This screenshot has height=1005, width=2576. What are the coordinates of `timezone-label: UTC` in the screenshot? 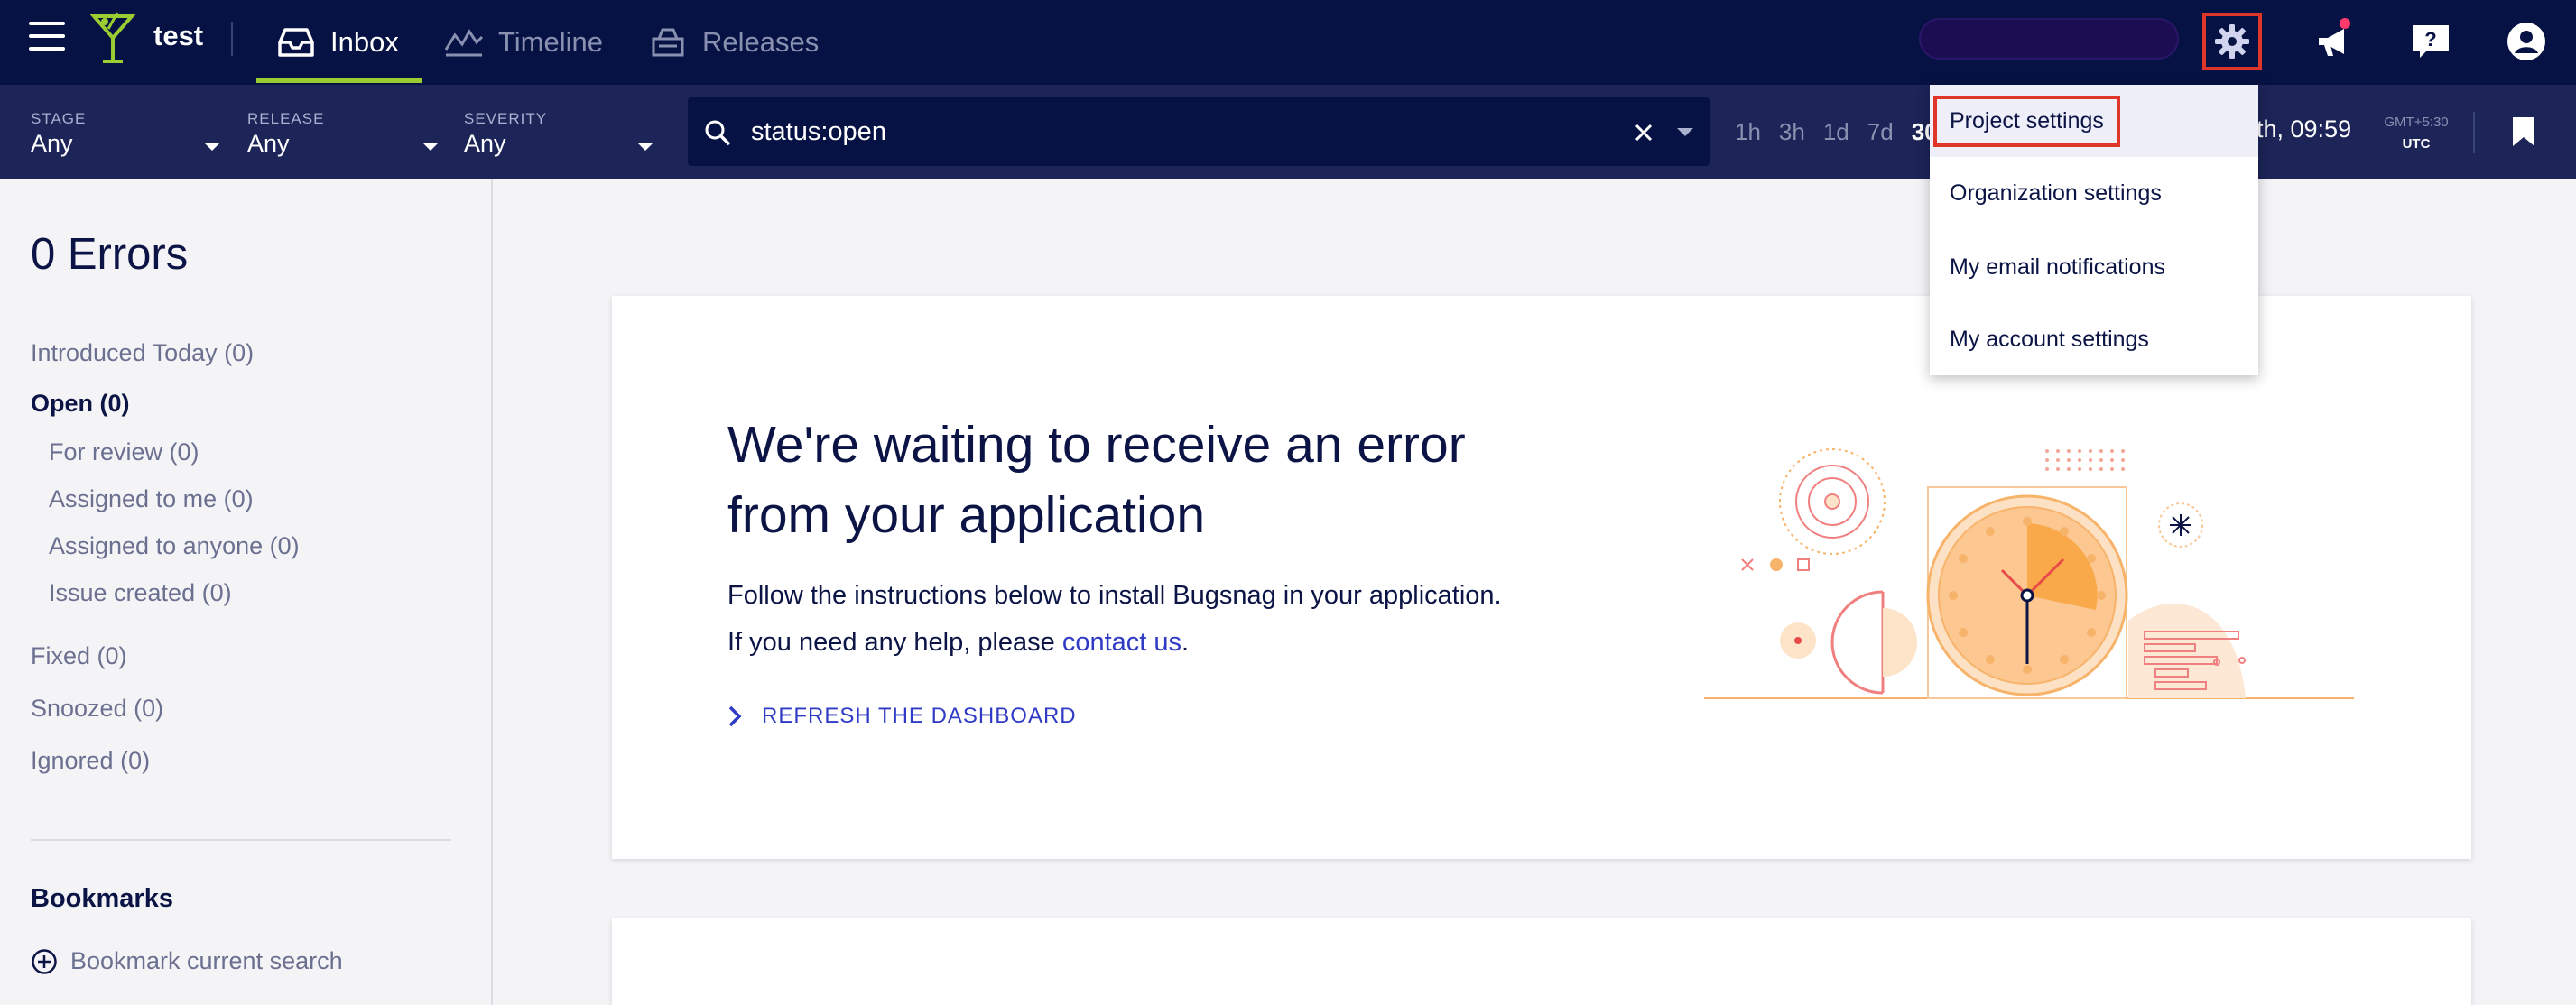 It's located at (2416, 144).